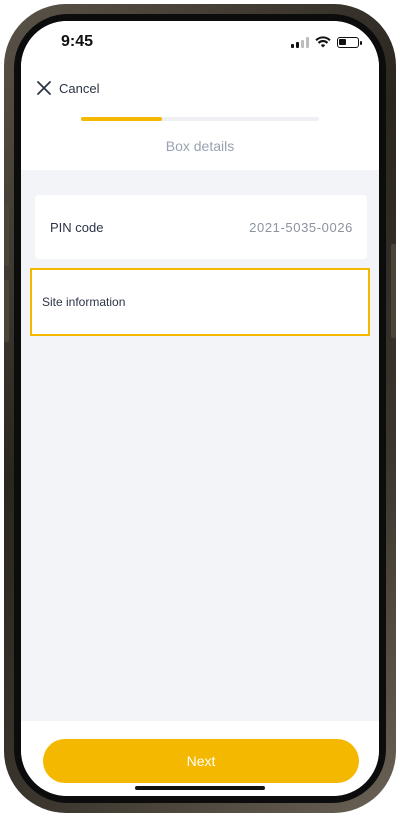  I want to click on battery-icon, so click(349, 42).